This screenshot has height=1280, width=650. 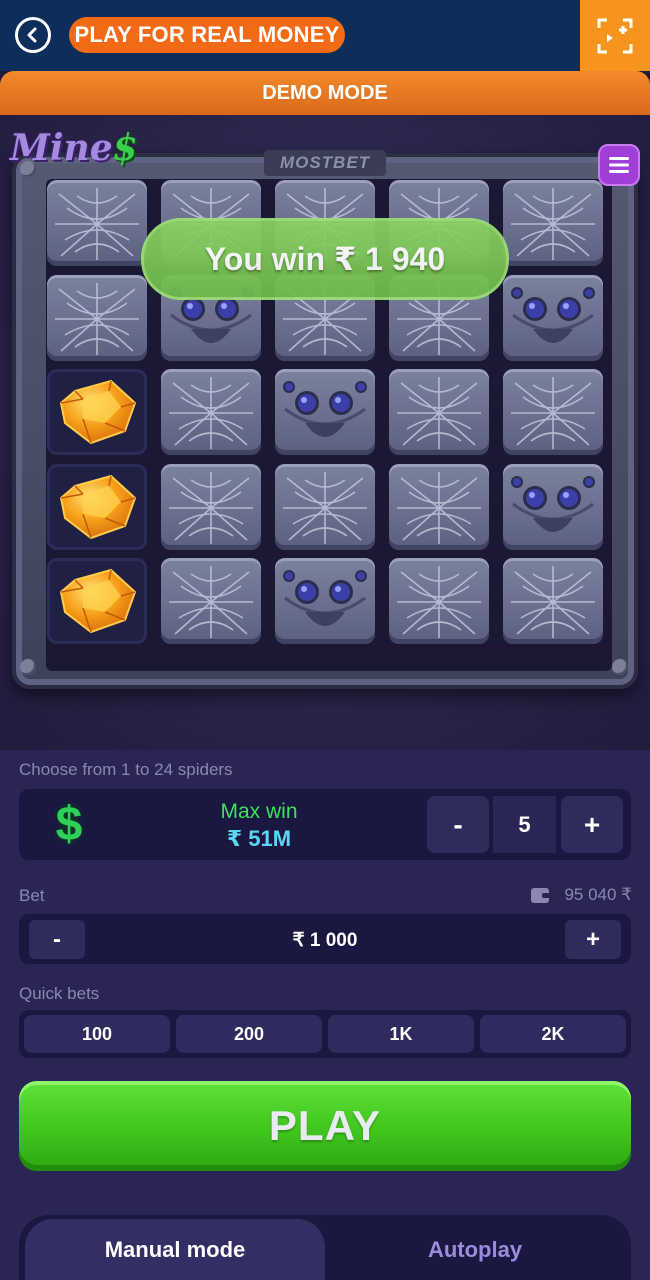 I want to click on hamburger-menu-icon, so click(x=619, y=165).